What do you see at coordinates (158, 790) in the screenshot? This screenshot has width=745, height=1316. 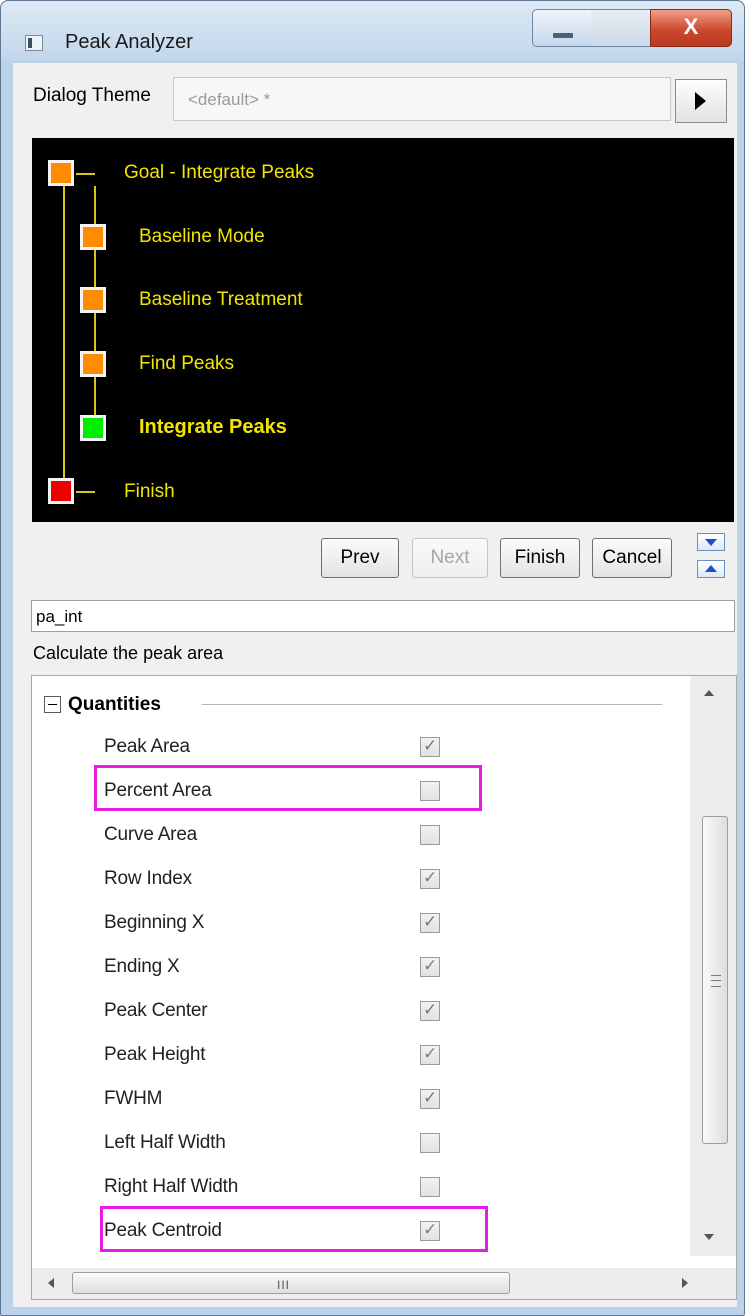 I see `quantity-label: Percent Area` at bounding box center [158, 790].